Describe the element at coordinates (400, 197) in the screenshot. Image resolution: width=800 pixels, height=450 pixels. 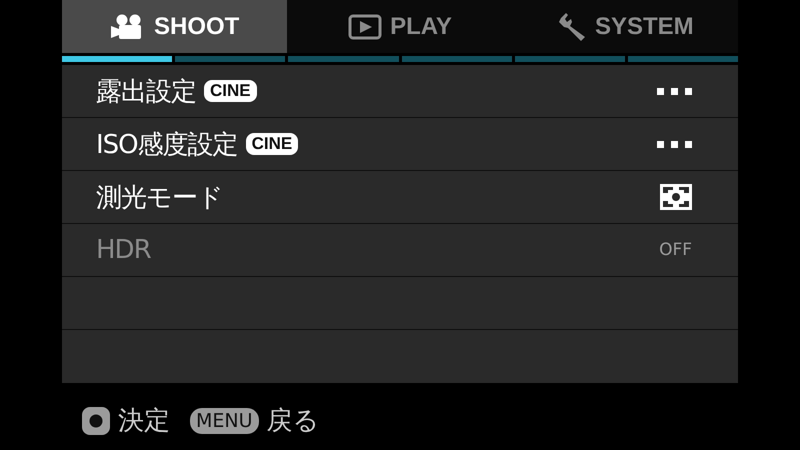
I see `menu-item: 測光モード` at that location.